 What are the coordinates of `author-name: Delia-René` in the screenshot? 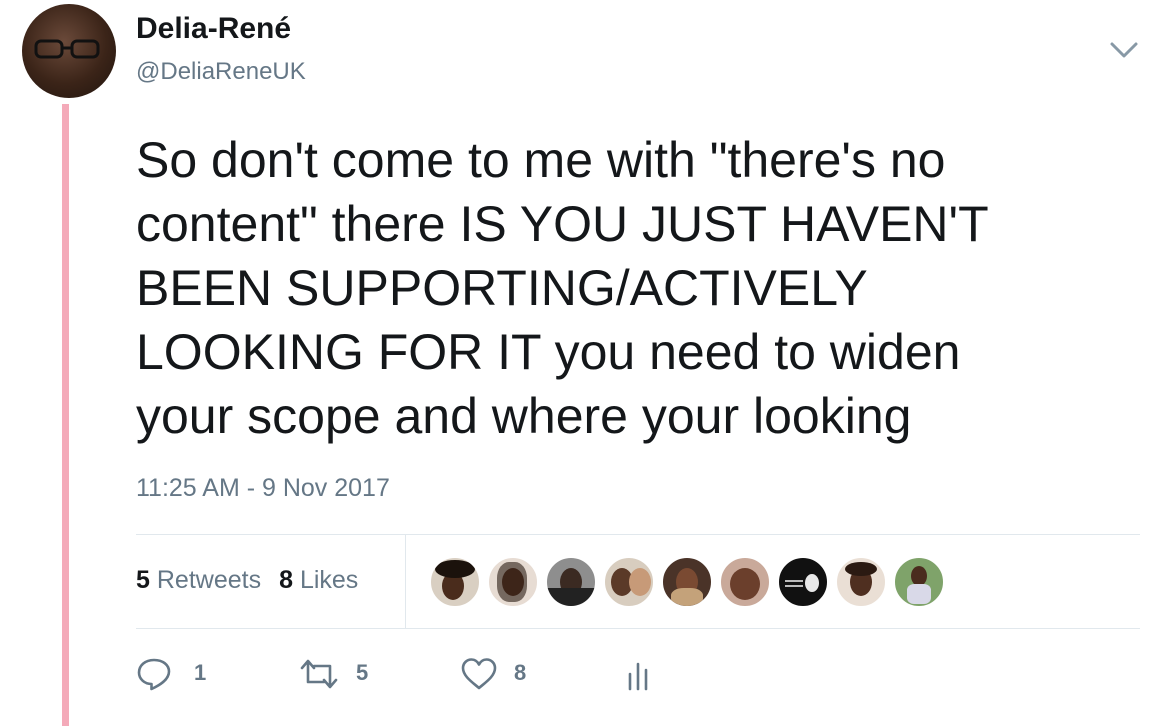 It's located at (213, 29).